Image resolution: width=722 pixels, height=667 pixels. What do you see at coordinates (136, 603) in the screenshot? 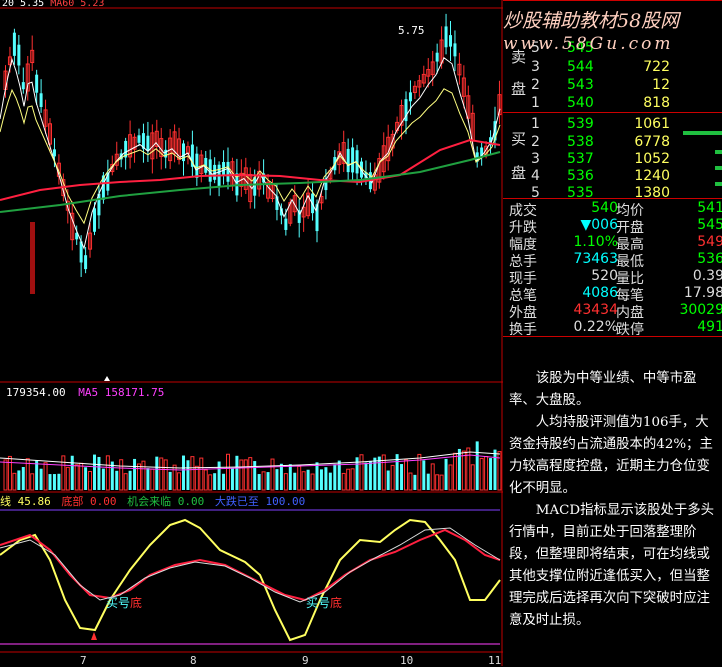
I see `buy-signal-left-red: 底` at bounding box center [136, 603].